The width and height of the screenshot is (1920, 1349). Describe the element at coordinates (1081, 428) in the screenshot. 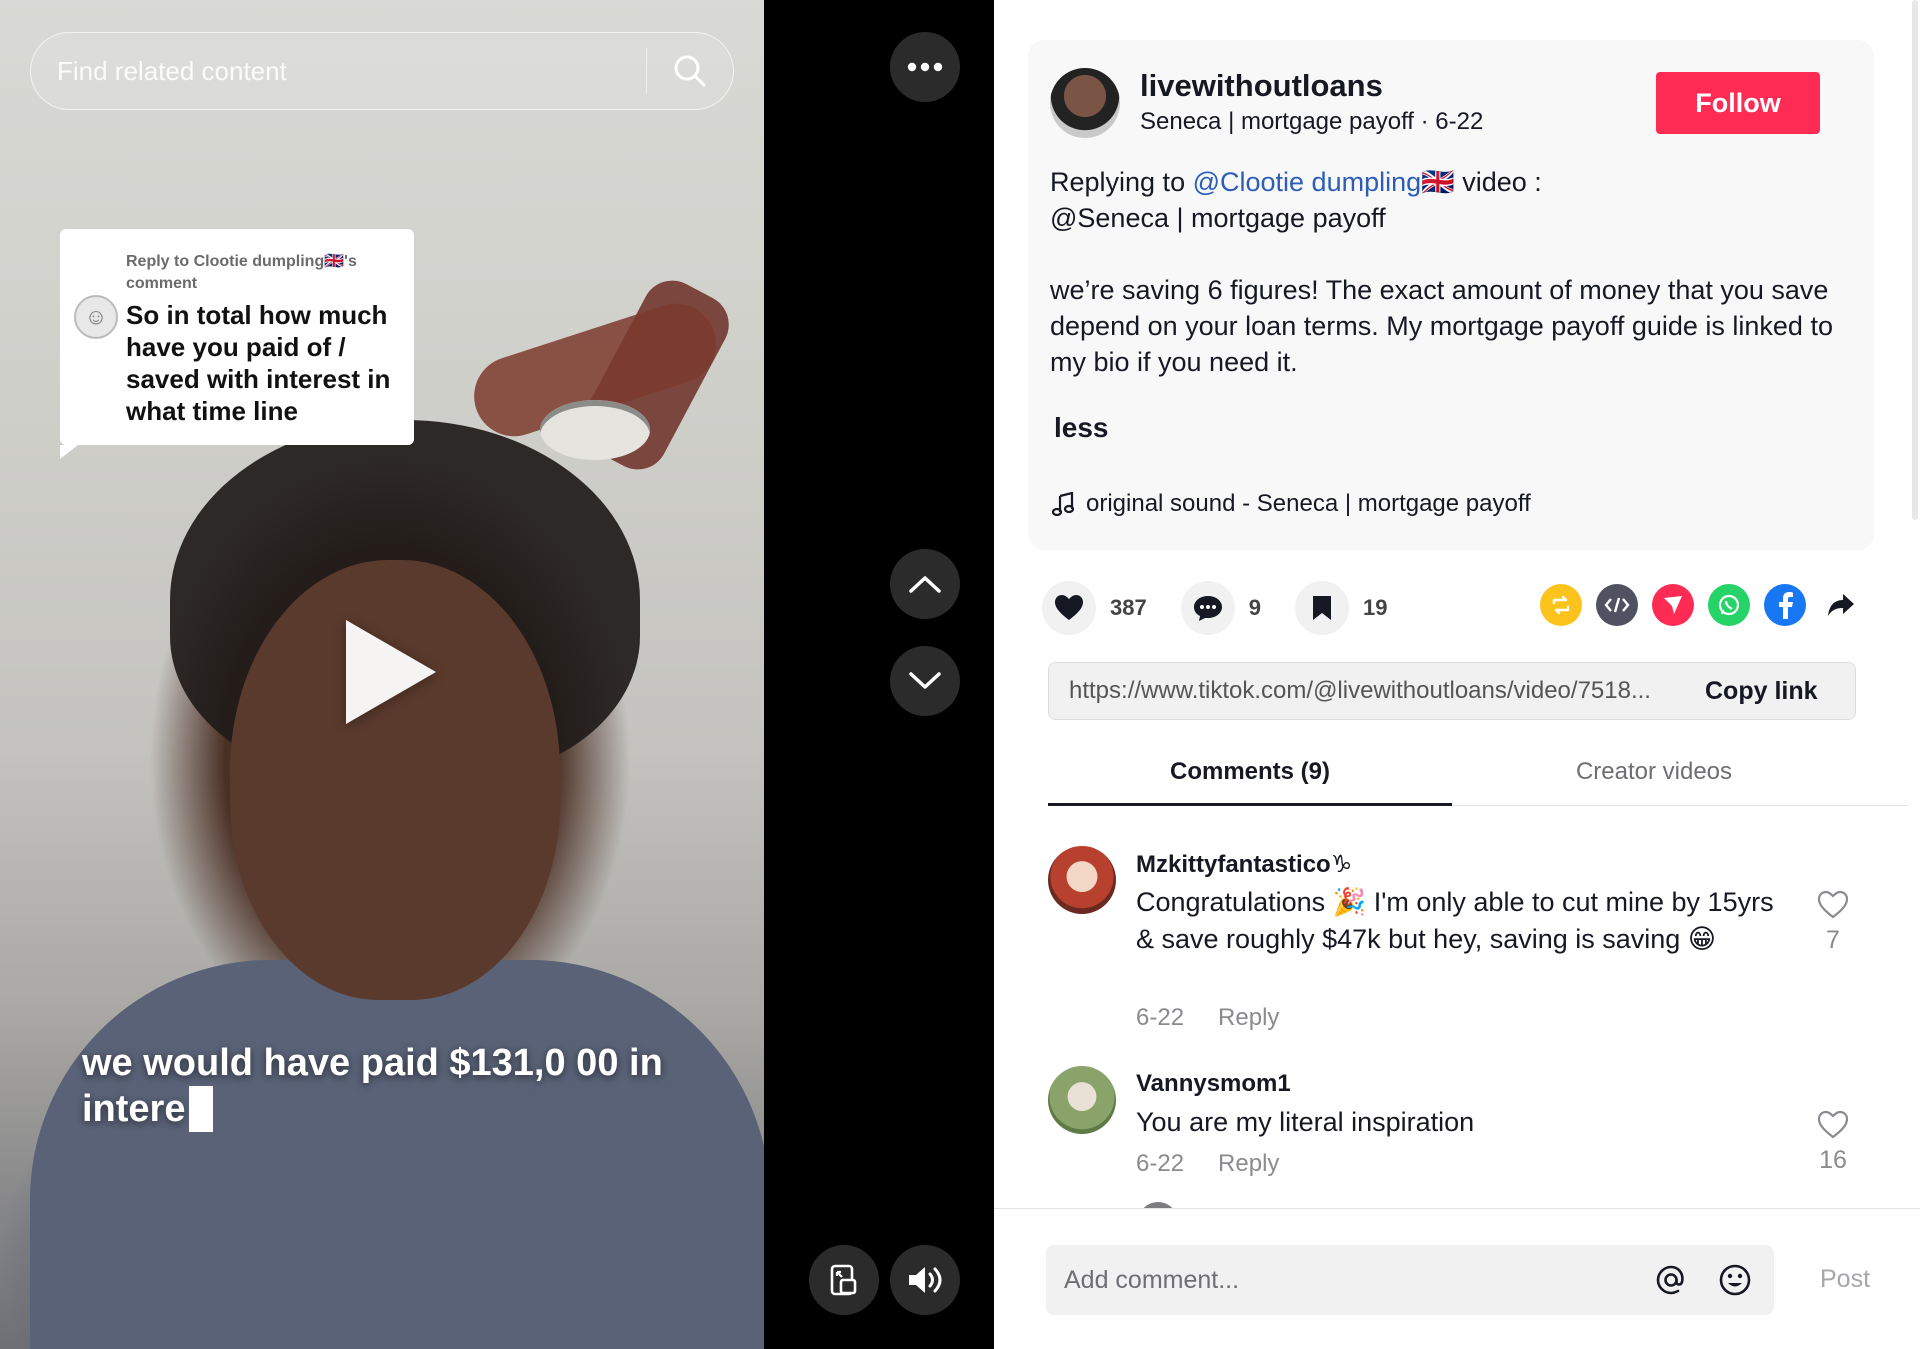

I see `less-button: less` at that location.